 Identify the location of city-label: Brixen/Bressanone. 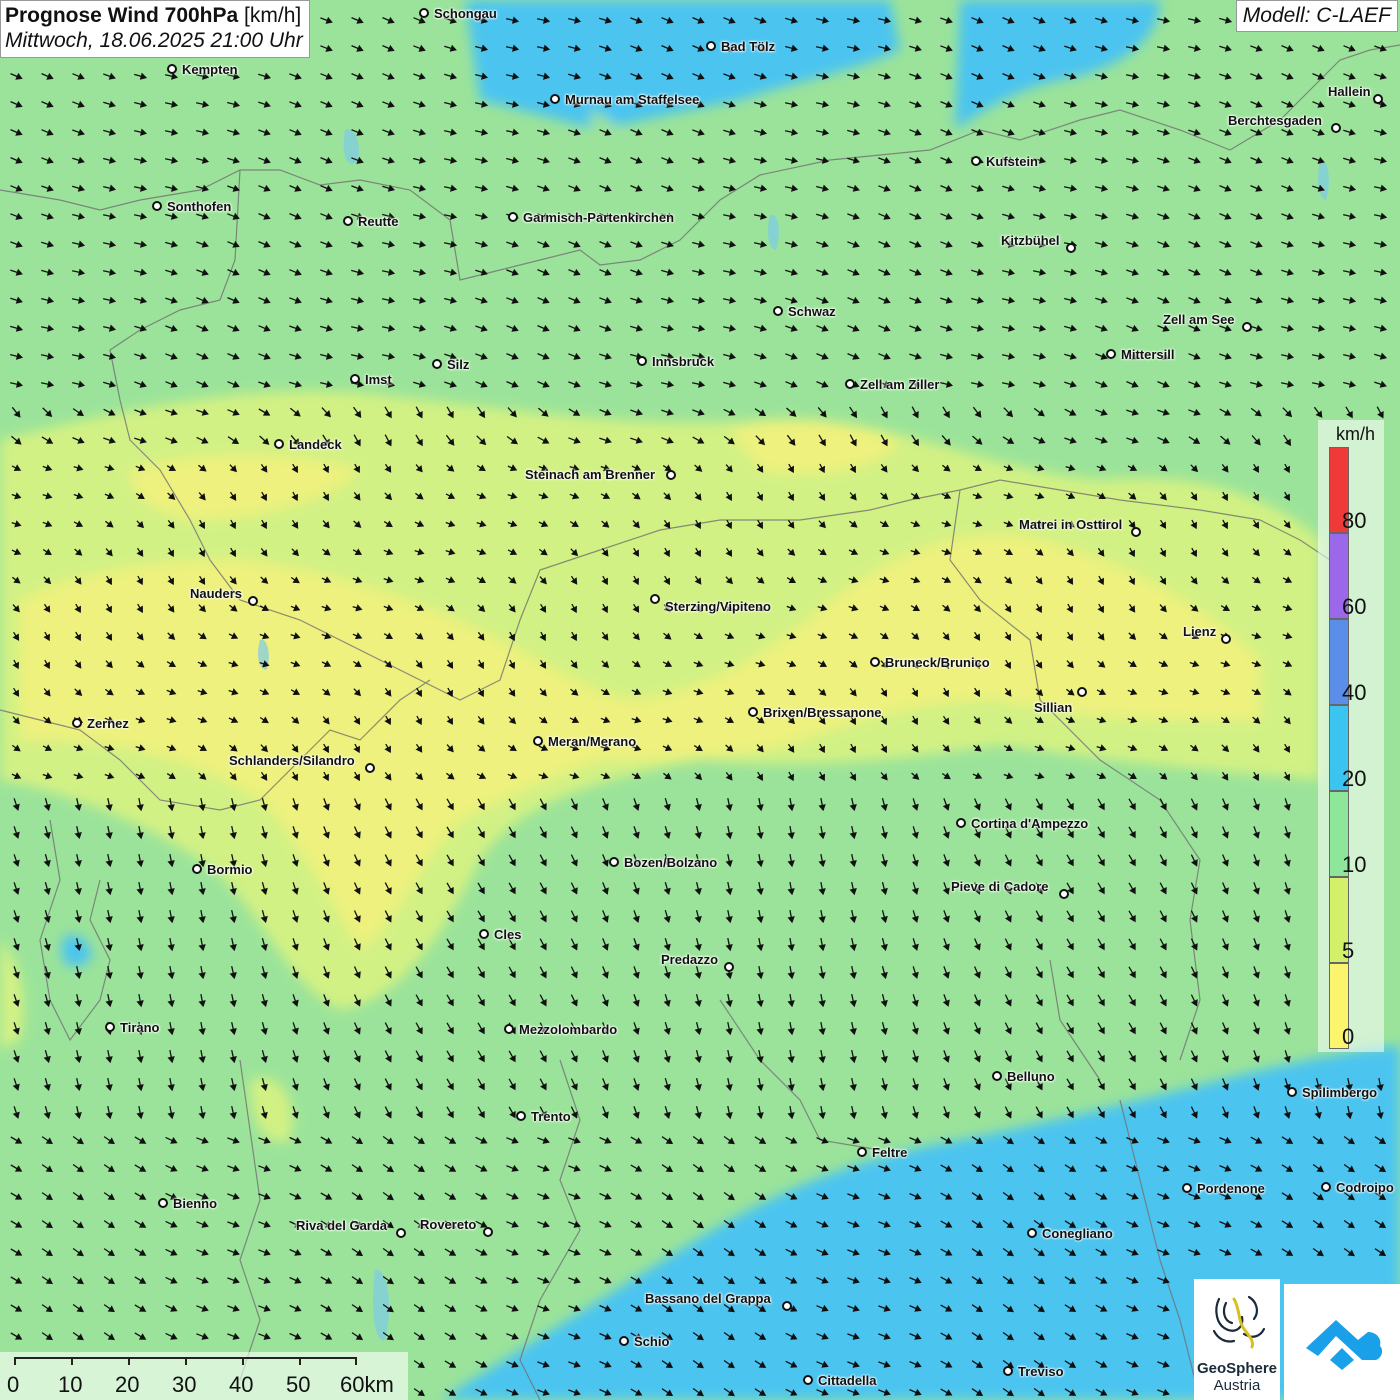
(822, 712).